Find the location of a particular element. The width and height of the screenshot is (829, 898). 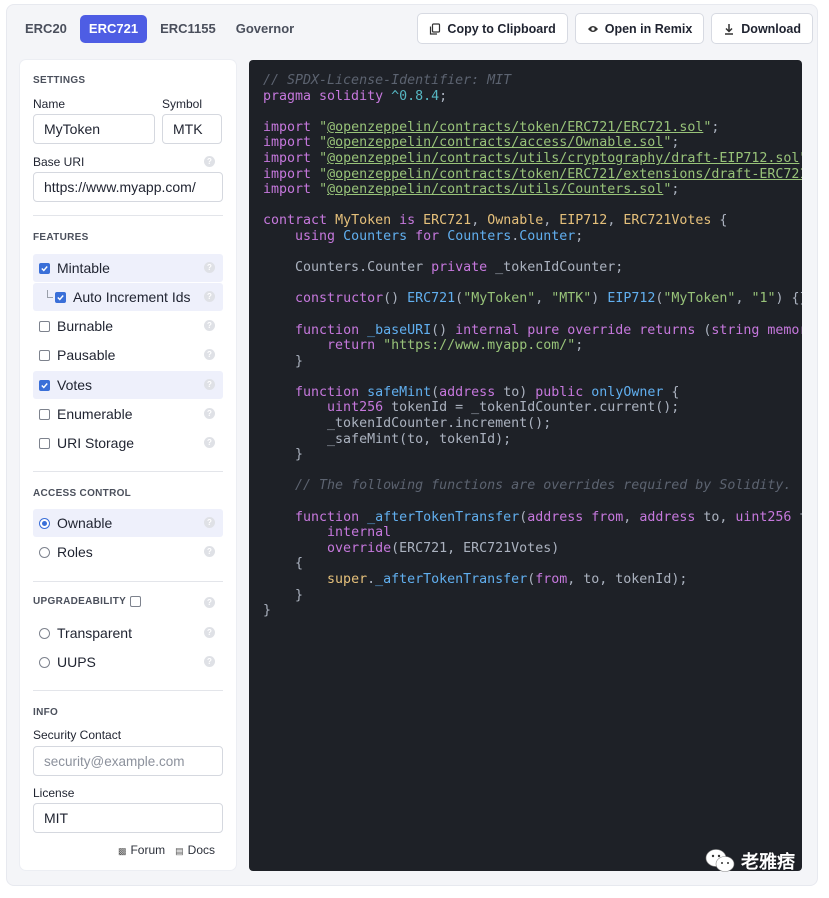

nested-branch-icon is located at coordinates (50, 294).